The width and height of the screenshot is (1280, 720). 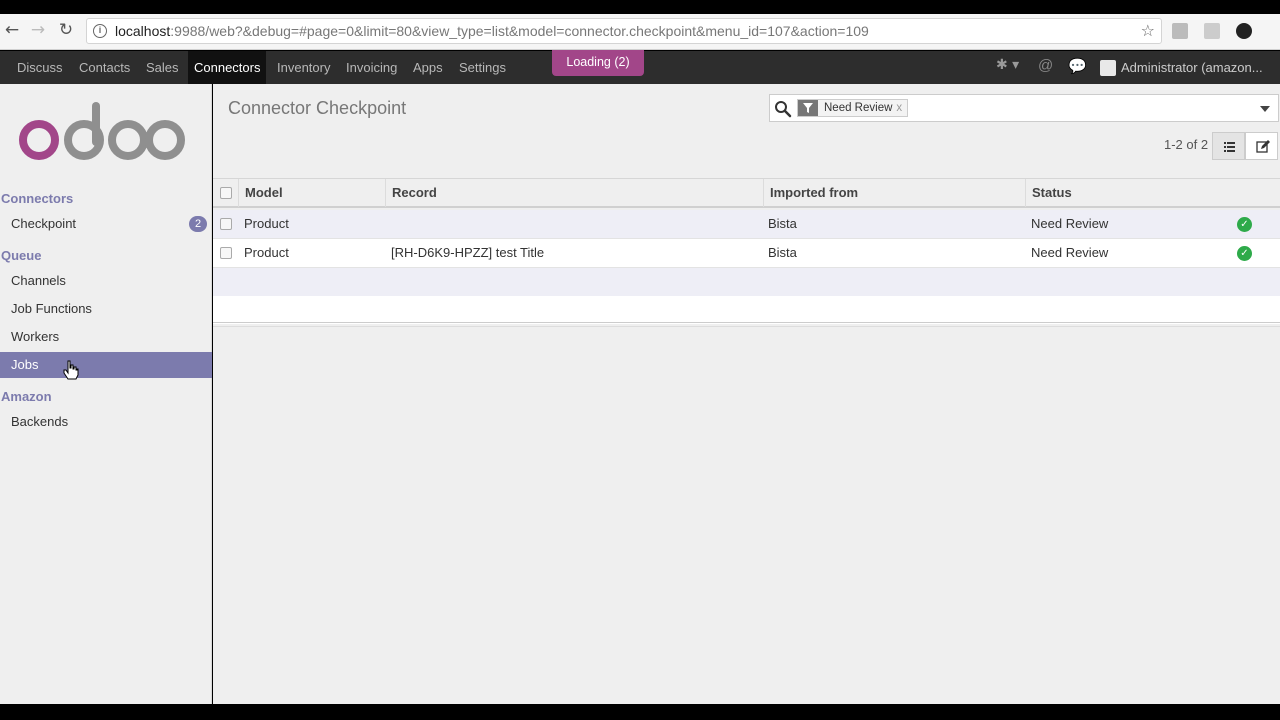 I want to click on column-header-model: Model, so click(x=311, y=193).